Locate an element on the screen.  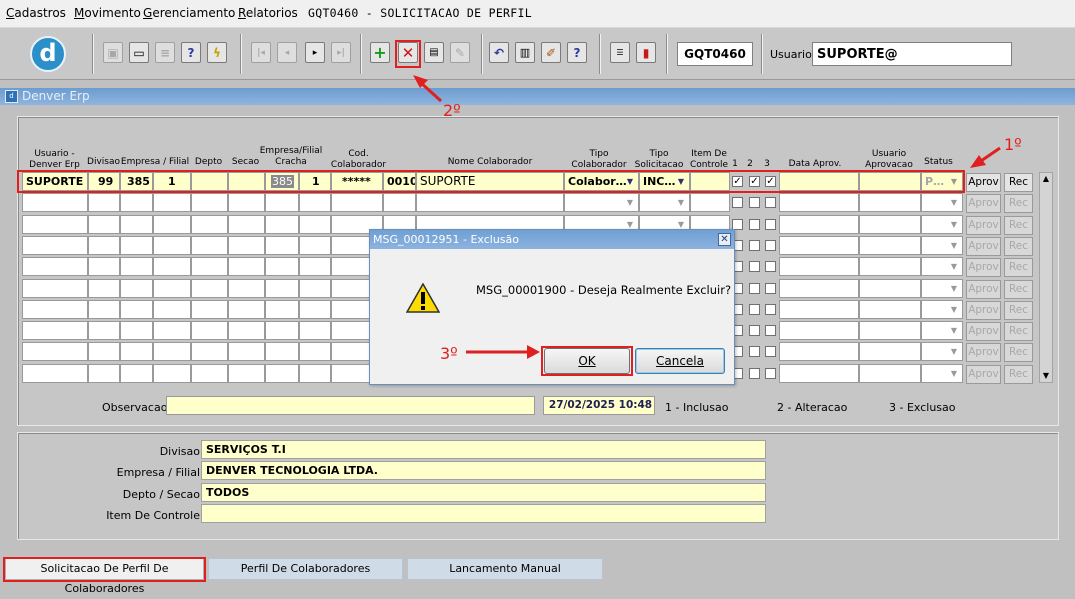
scroll-down-icon: ▼ is located at coordinates (1046, 376).